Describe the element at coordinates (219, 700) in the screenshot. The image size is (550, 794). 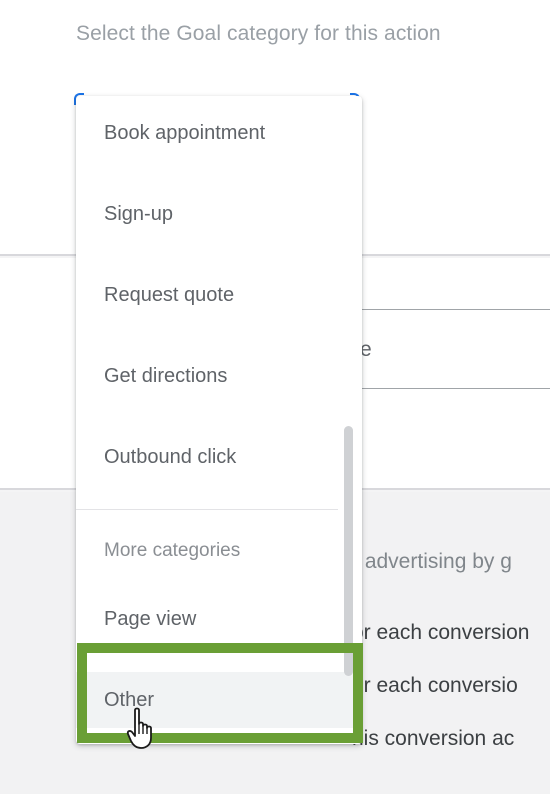
I see `menu-item-other: Other` at that location.